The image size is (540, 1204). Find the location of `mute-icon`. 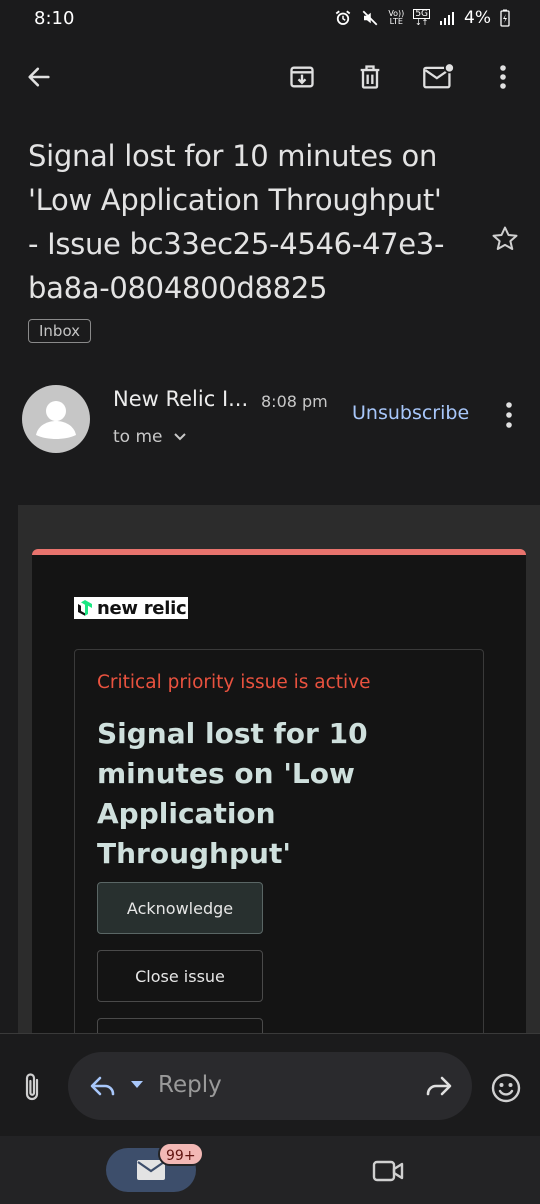

mute-icon is located at coordinates (370, 18).